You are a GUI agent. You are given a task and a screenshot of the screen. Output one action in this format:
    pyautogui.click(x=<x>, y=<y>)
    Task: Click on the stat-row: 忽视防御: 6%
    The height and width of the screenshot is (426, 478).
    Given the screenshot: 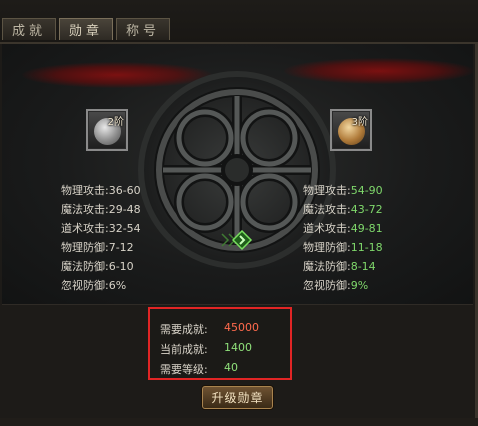 What is the action you would take?
    pyautogui.click(x=101, y=285)
    